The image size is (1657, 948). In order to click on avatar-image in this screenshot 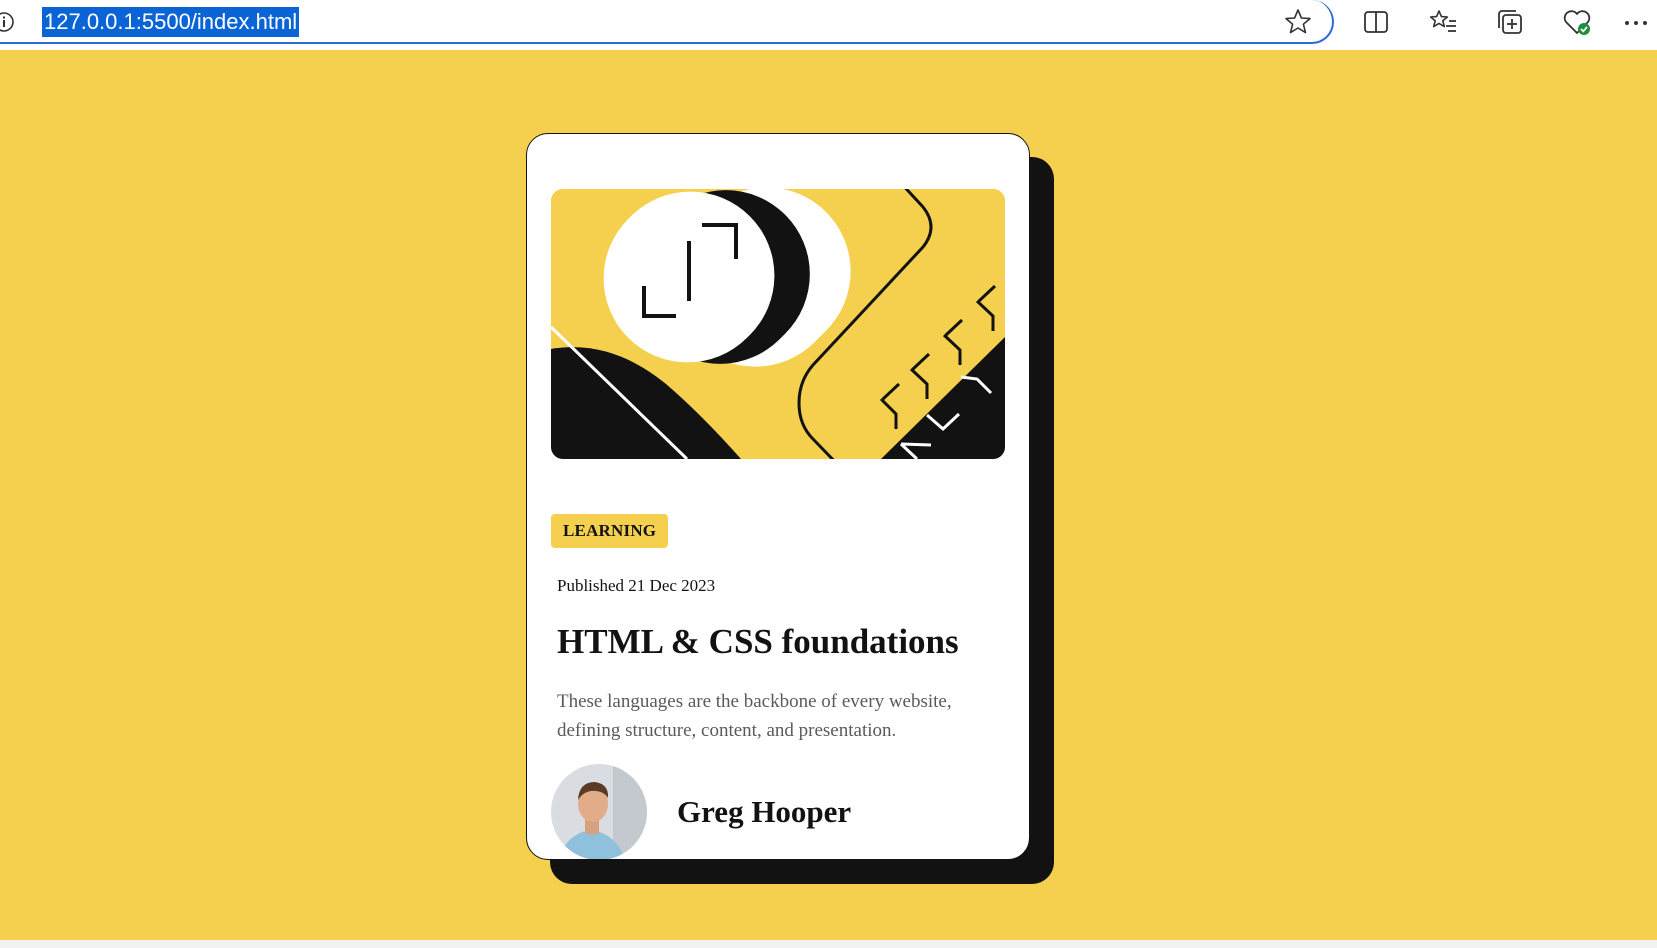, I will do `click(599, 811)`.